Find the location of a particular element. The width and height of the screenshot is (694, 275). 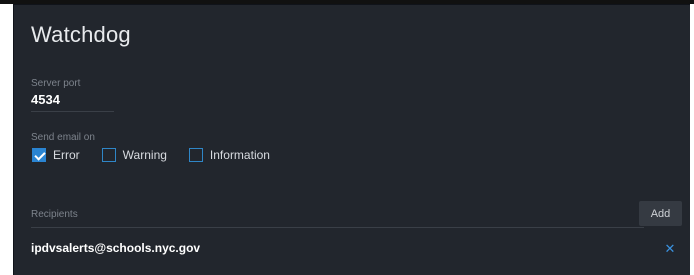

add-recipient-button: Add is located at coordinates (660, 213).